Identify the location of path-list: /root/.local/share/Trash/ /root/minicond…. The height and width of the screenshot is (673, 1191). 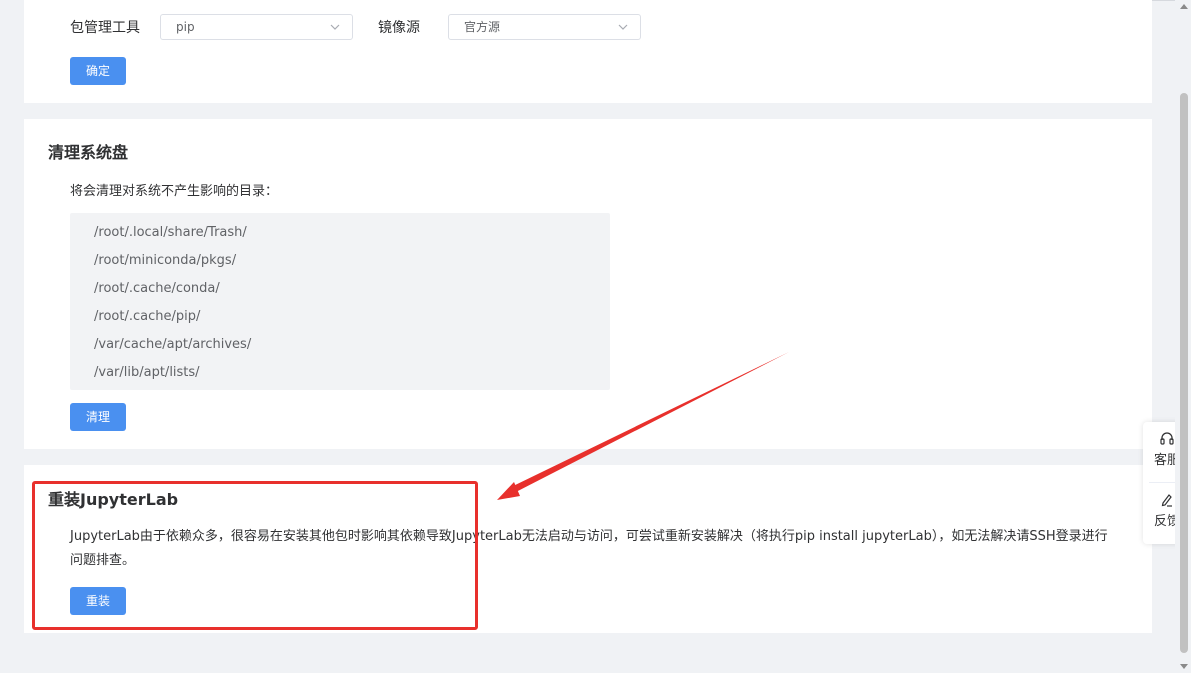
(340, 301).